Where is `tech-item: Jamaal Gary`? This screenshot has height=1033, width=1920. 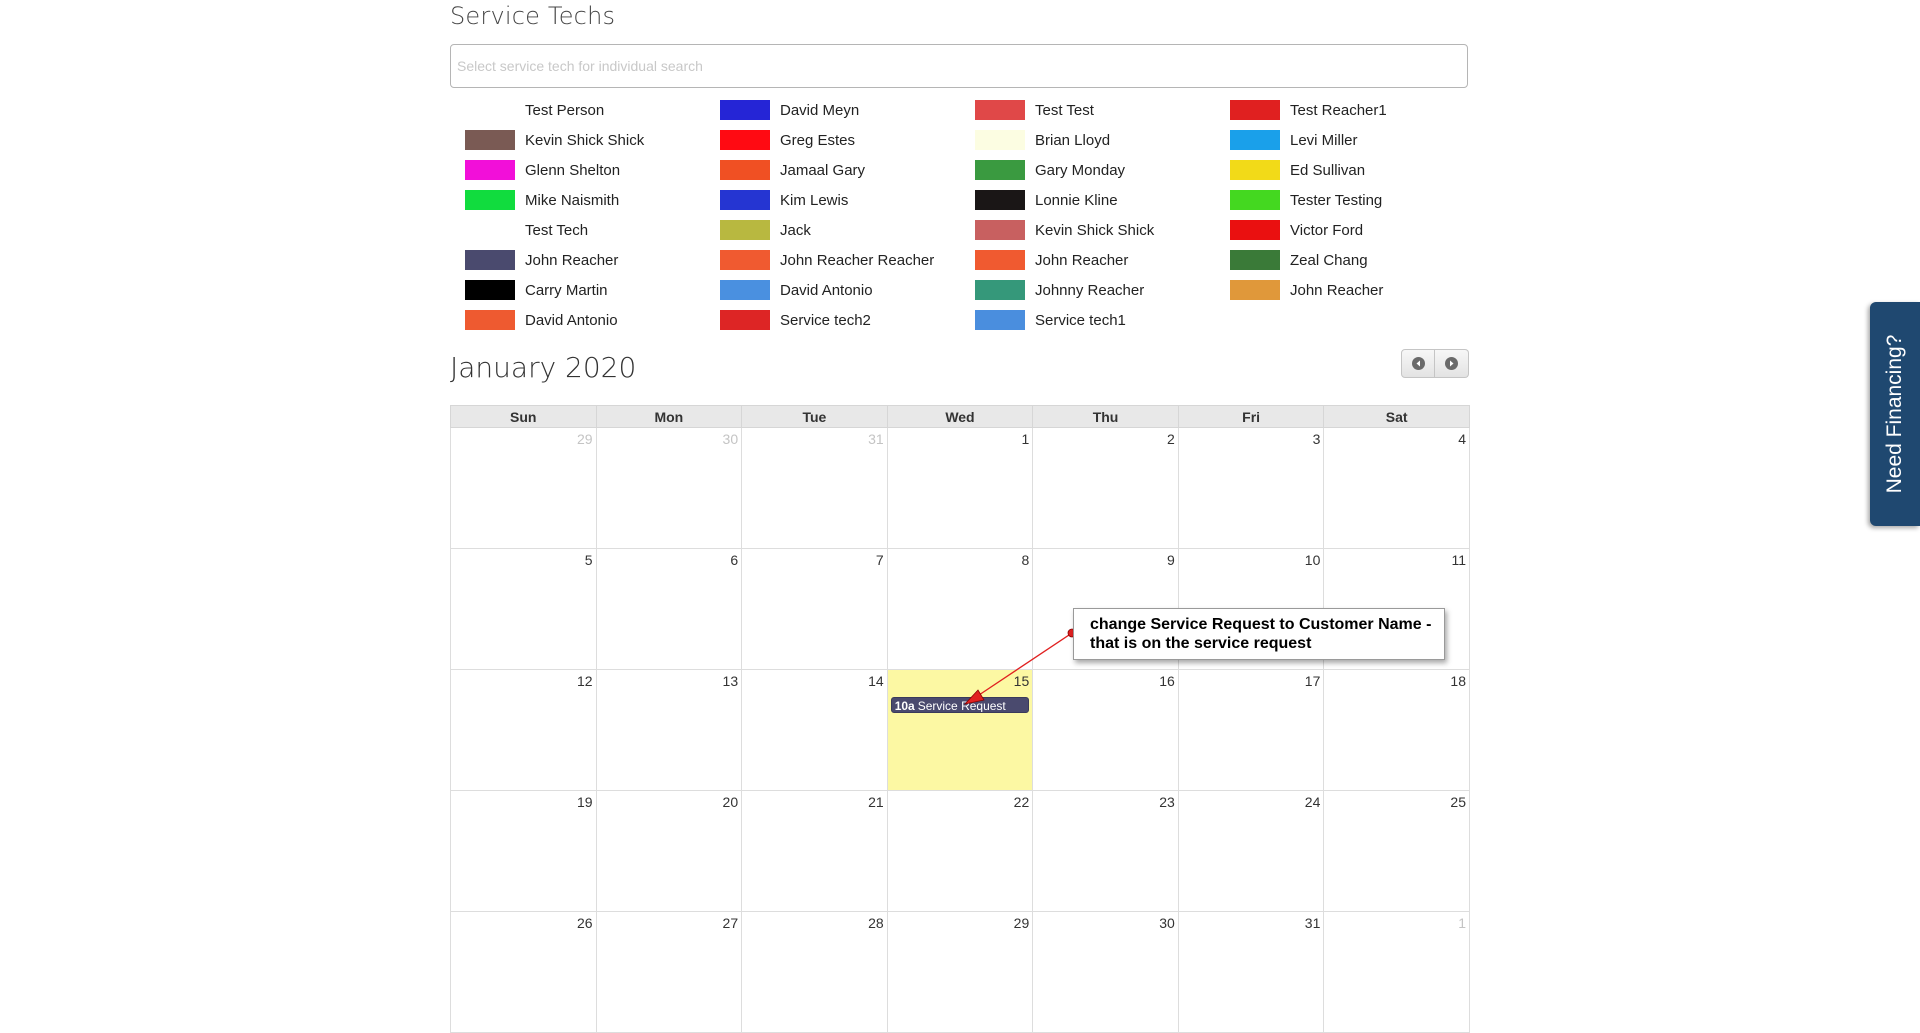
tech-item: Jamaal Gary is located at coordinates (847, 170).